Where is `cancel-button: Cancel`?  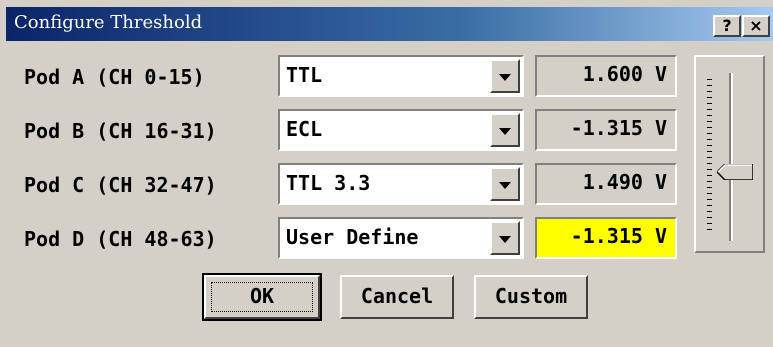
cancel-button: Cancel is located at coordinates (397, 297).